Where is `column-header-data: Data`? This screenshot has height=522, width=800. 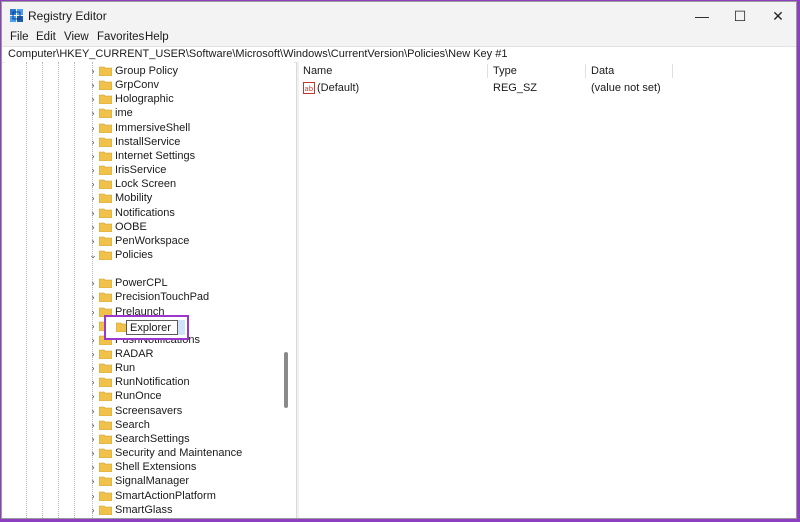
column-header-data: Data is located at coordinates (602, 71).